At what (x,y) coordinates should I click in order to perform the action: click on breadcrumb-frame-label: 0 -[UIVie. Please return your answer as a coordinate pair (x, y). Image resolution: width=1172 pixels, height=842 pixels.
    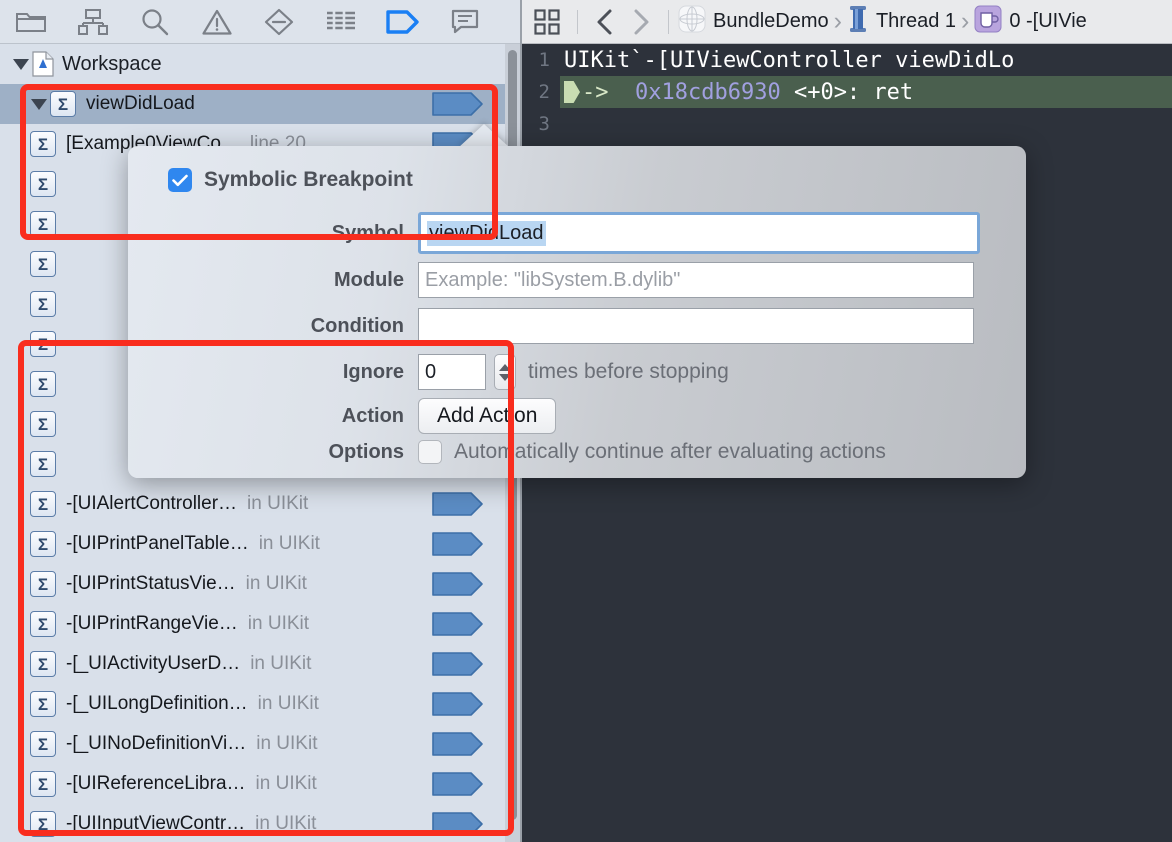
    Looking at the image, I should click on (1048, 21).